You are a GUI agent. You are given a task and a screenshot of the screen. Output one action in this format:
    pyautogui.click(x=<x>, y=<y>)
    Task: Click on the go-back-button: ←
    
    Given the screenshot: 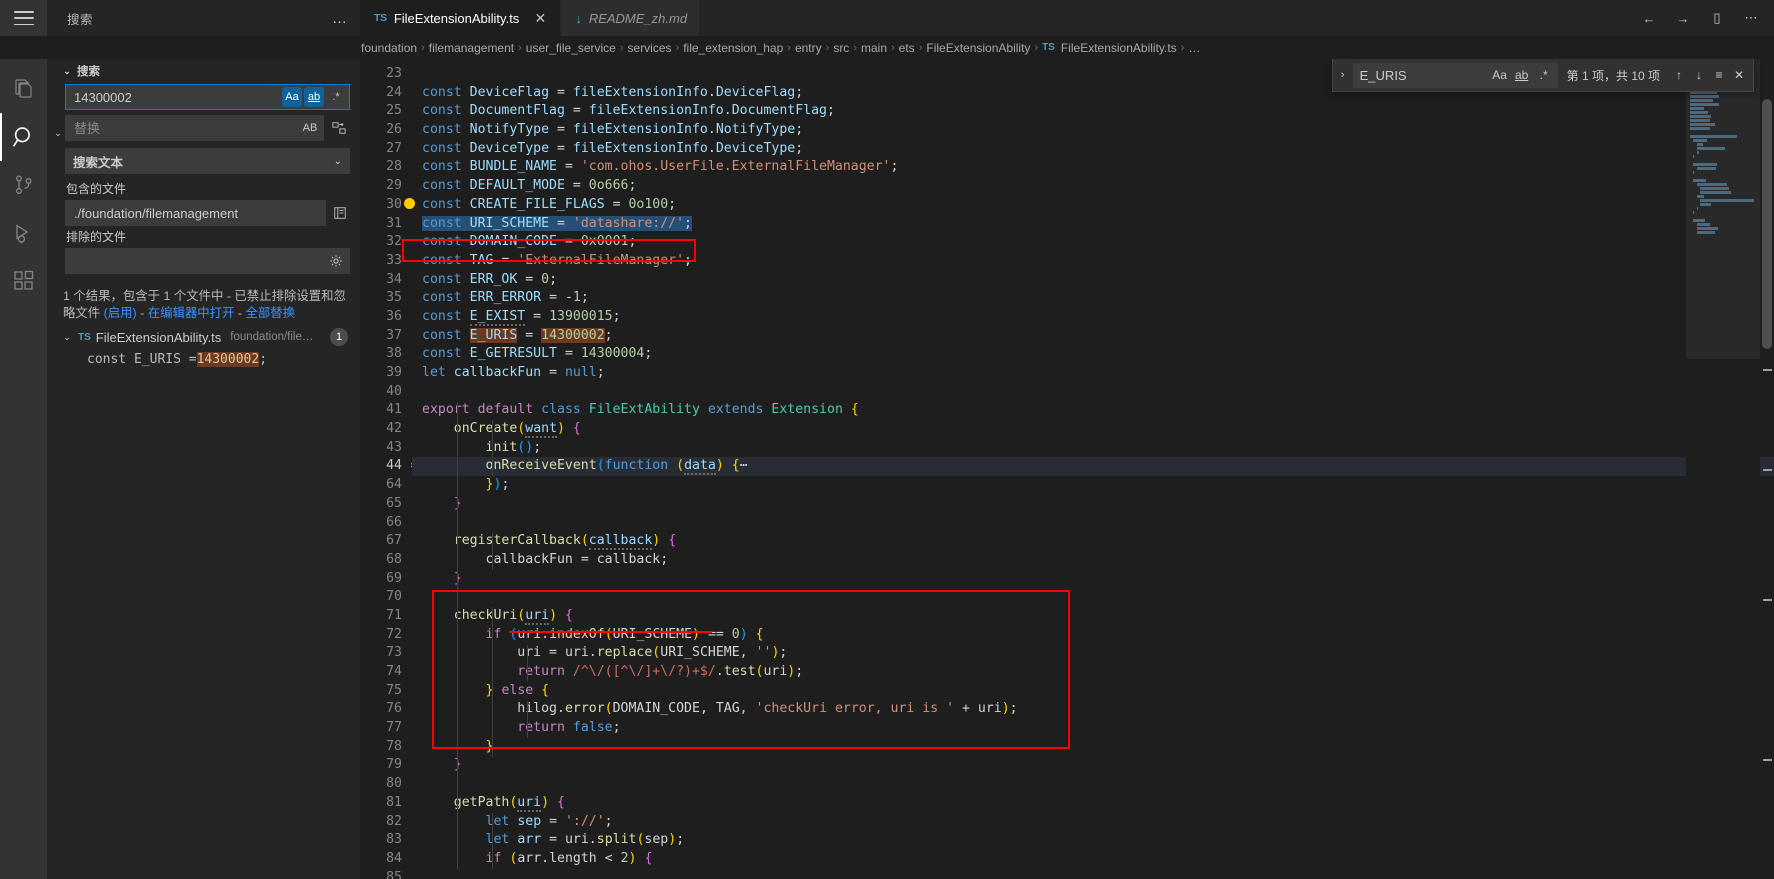 What is the action you would take?
    pyautogui.click(x=1649, y=18)
    